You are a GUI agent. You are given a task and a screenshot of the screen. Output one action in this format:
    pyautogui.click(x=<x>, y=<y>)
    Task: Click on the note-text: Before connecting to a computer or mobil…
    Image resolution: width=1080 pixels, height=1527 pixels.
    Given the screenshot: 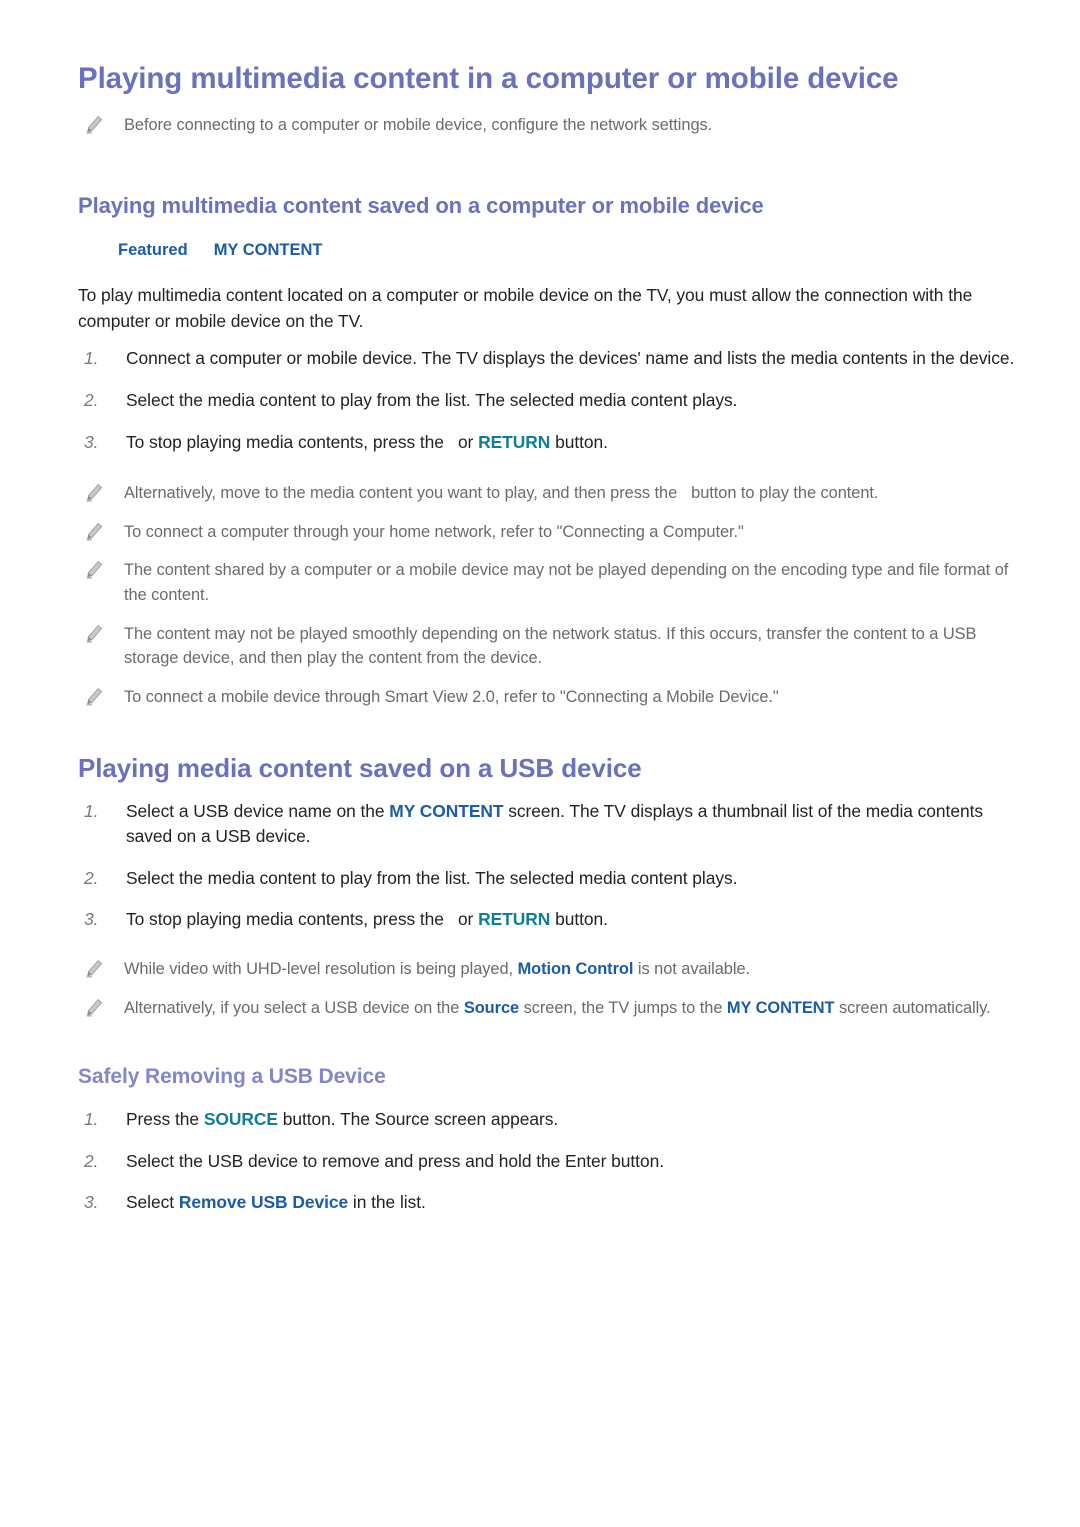 What is the action you would take?
    pyautogui.click(x=418, y=124)
    